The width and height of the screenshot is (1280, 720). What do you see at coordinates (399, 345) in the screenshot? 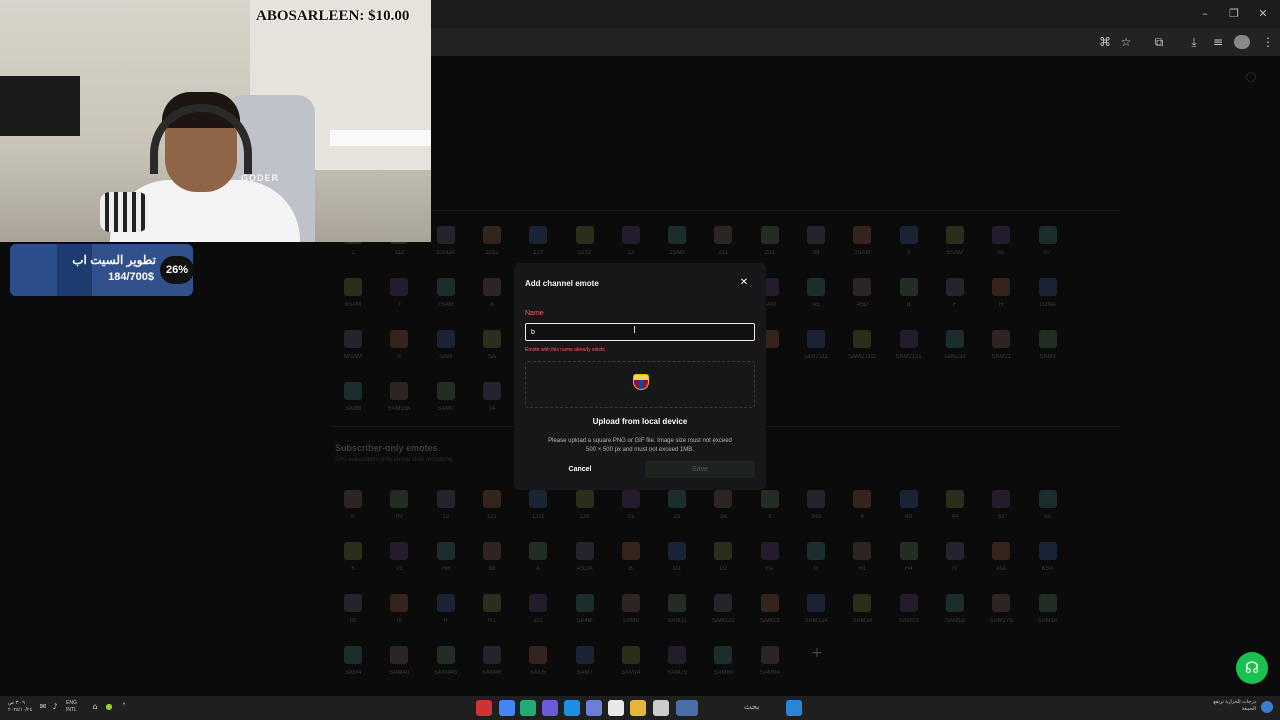
I see `emote-tile: s` at bounding box center [399, 345].